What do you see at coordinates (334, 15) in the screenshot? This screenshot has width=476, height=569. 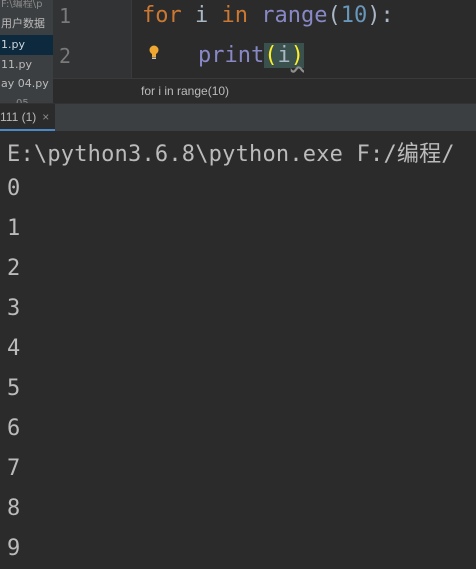 I see `paren-open: (` at bounding box center [334, 15].